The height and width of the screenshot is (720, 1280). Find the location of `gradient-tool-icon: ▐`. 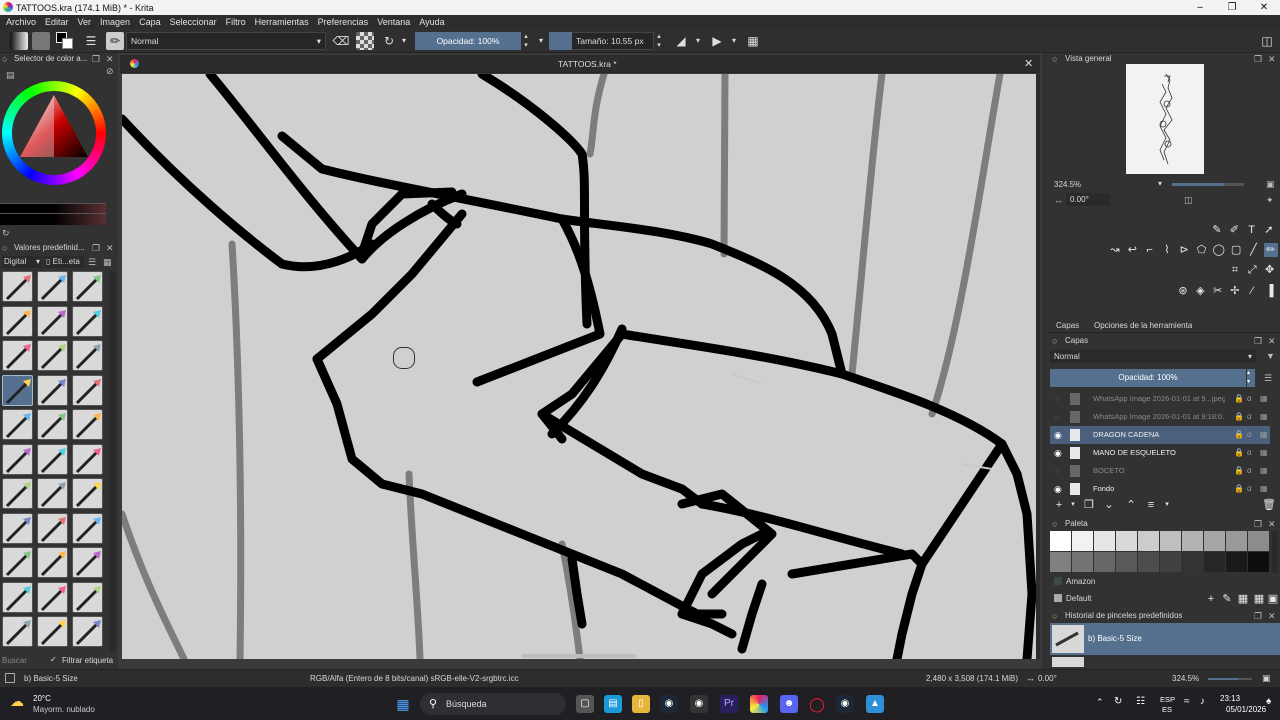

gradient-tool-icon: ▐ is located at coordinates (1270, 291).